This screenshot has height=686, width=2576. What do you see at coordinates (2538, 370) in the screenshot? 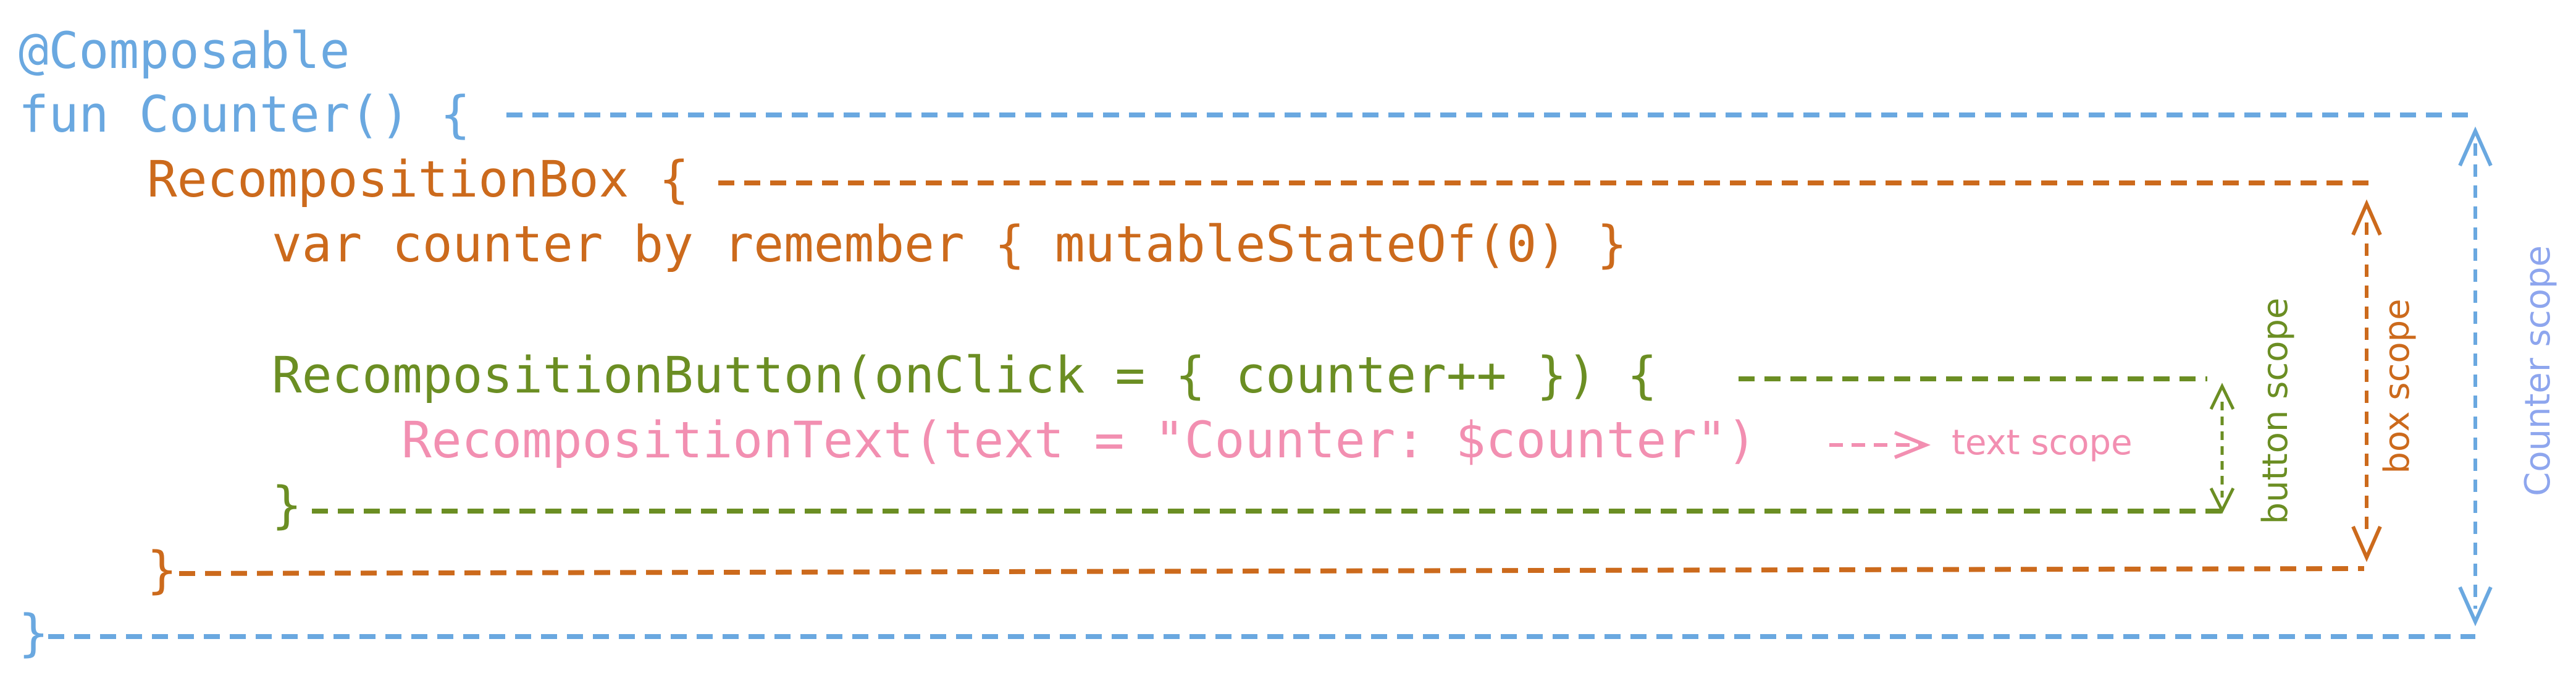
I see `counter-scope-label: Counter scope` at bounding box center [2538, 370].